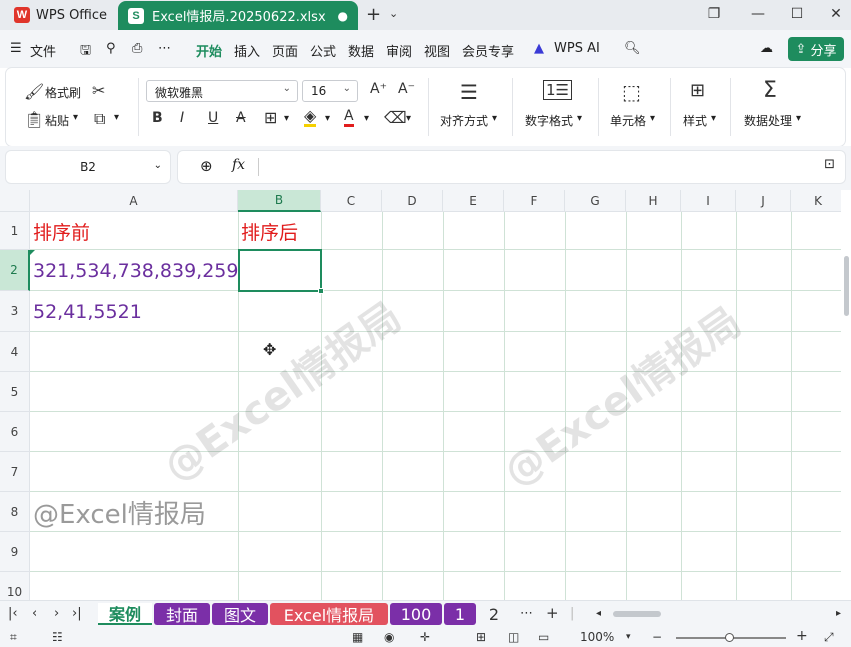 The width and height of the screenshot is (851, 647). Describe the element at coordinates (206, 166) in the screenshot. I see `zoom-formula-icon: ⊕` at that location.